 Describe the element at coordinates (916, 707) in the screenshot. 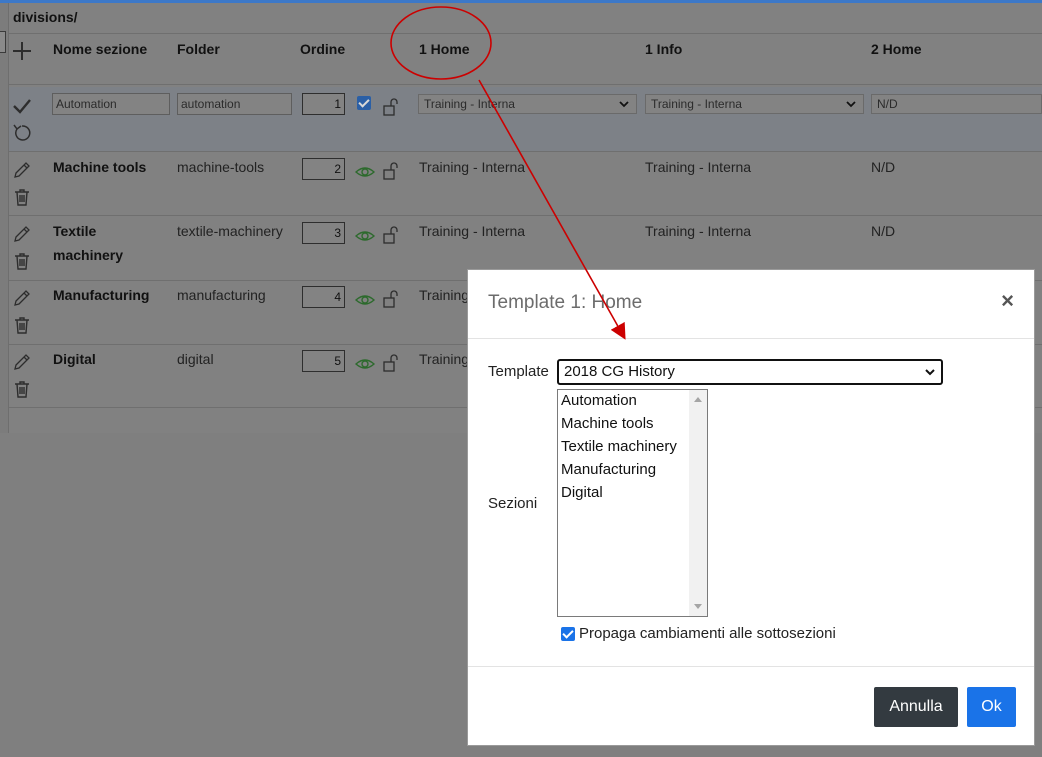

I see `cancel-button: Annulla` at that location.